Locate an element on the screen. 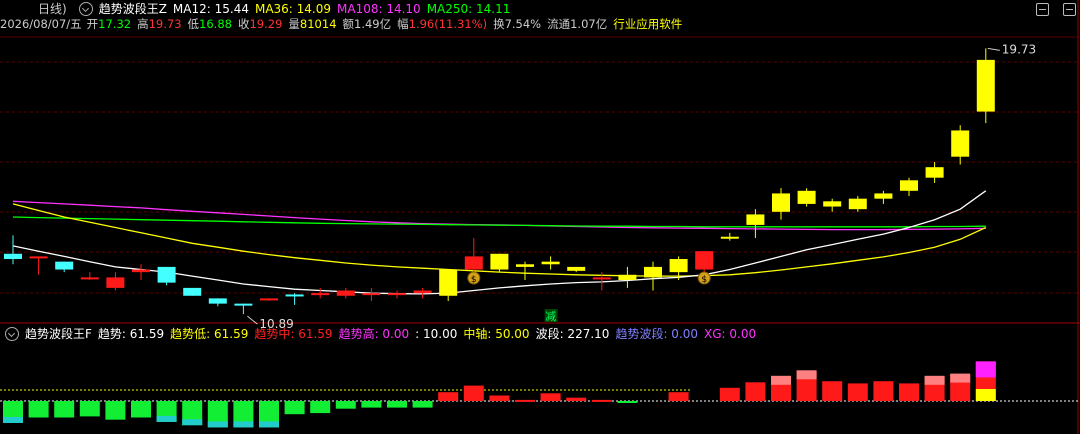 Image resolution: width=1080 pixels, height=434 pixels. sub-indicator-name: 趋势波段王F is located at coordinates (58, 334).